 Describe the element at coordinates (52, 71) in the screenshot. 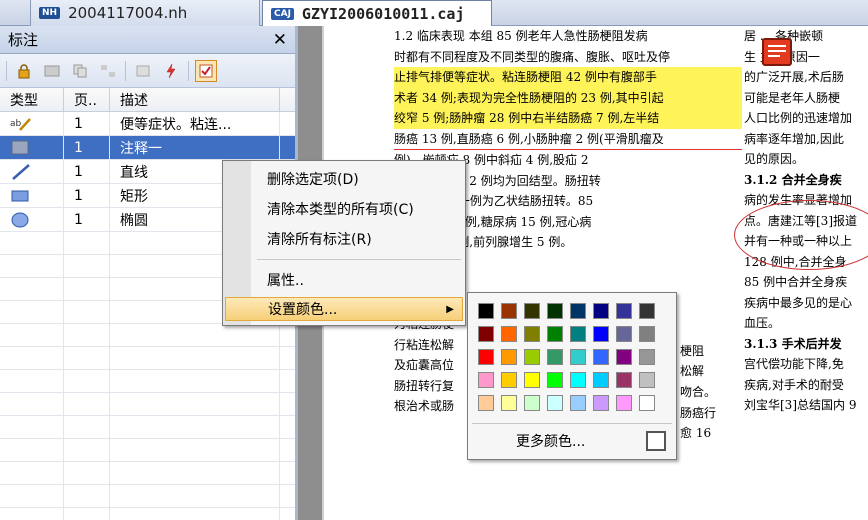

I see `image-icon` at that location.